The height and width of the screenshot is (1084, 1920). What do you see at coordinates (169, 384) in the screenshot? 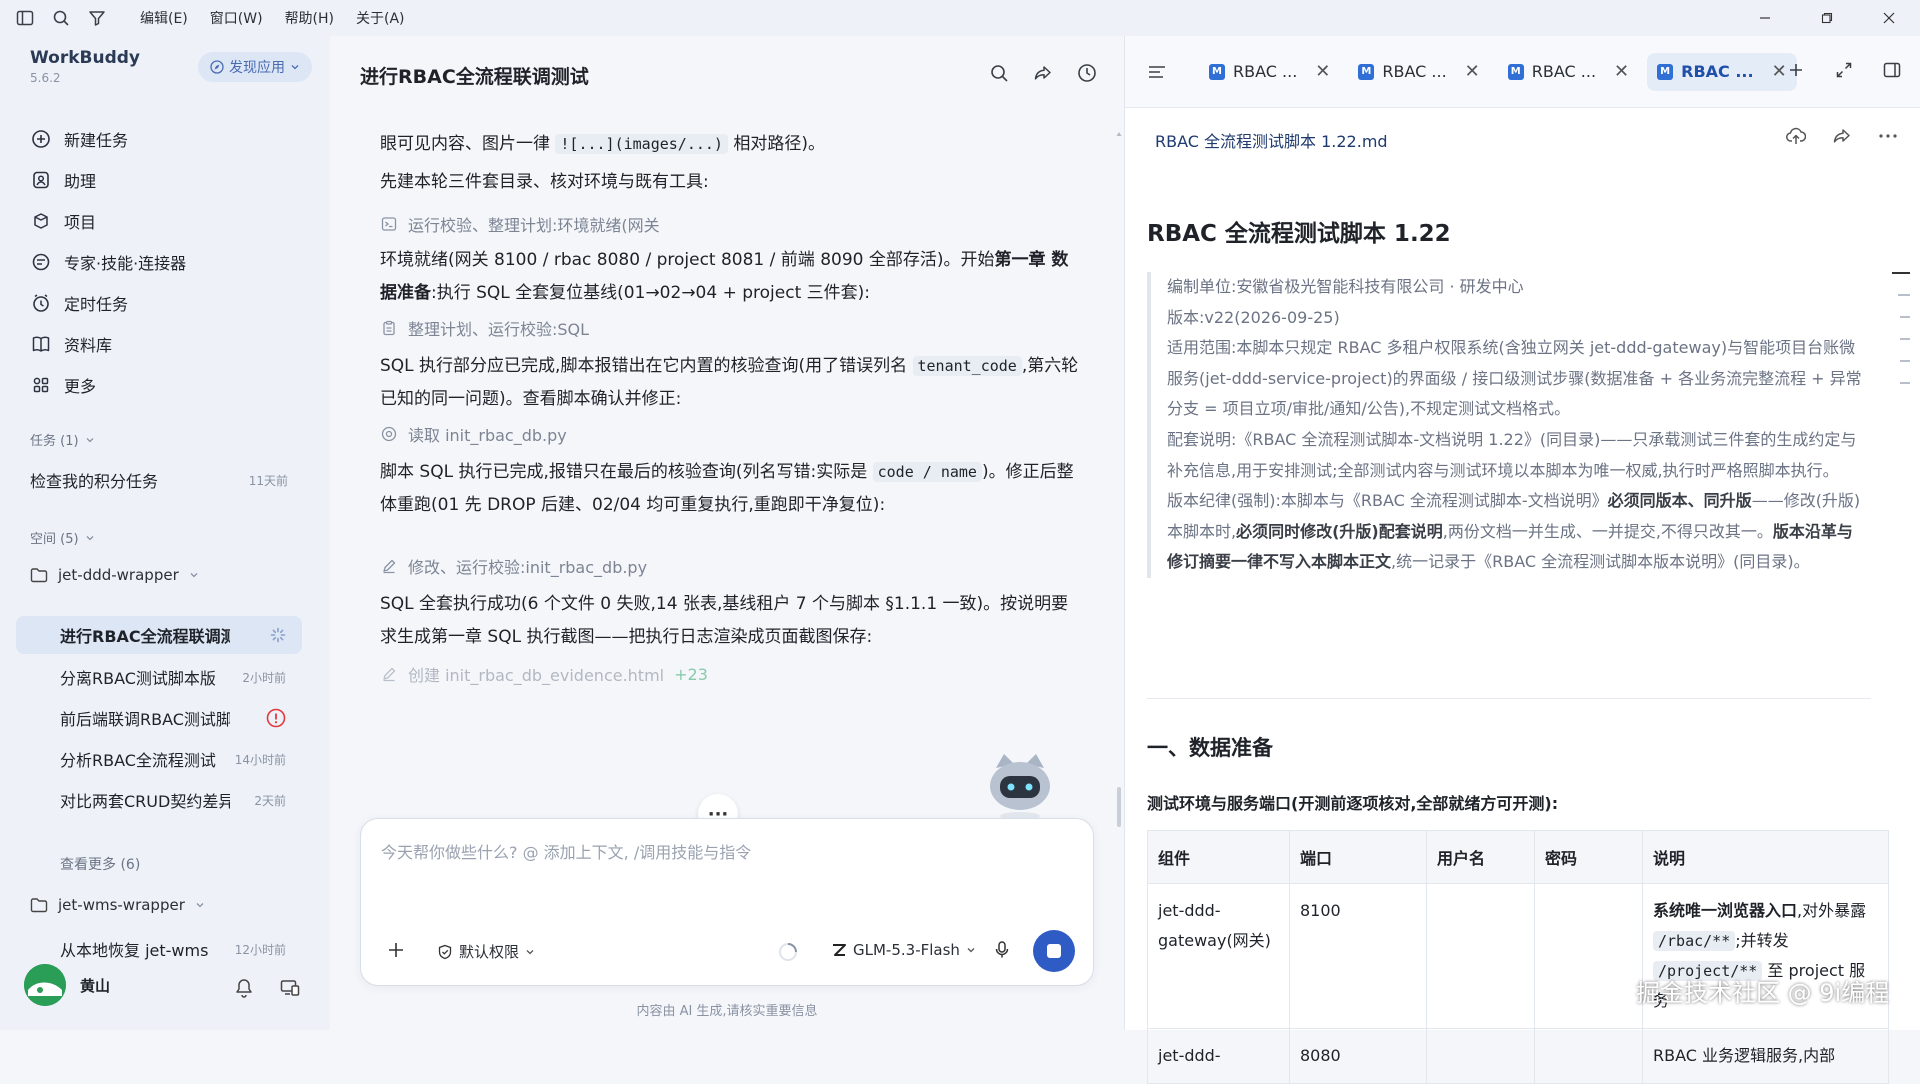
I see `nav-more: 更多` at bounding box center [169, 384].